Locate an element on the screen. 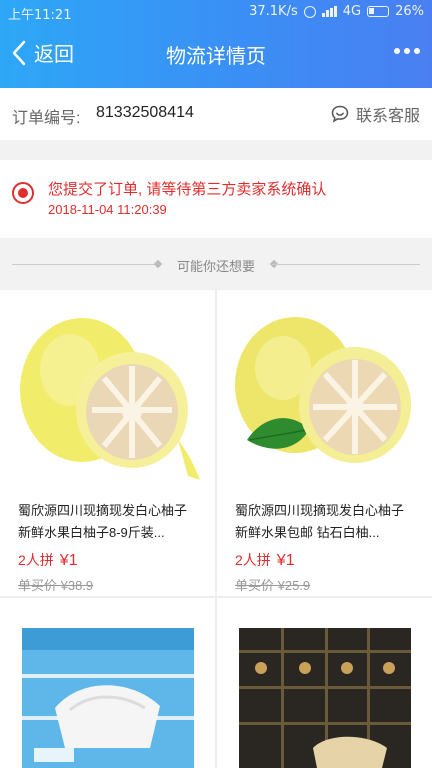 The height and width of the screenshot is (768, 432). order-number-label: 订单编号: is located at coordinates (46, 118).